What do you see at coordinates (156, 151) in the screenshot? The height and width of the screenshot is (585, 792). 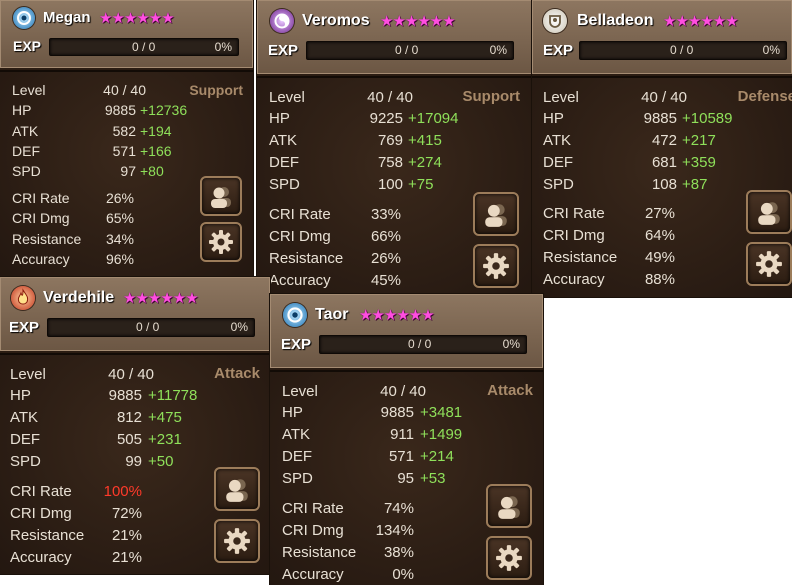 I see `def-bonus: +166` at bounding box center [156, 151].